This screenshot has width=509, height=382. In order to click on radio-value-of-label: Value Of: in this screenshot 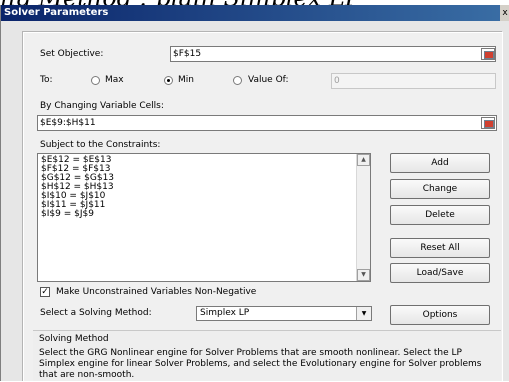, I will do `click(268, 80)`.